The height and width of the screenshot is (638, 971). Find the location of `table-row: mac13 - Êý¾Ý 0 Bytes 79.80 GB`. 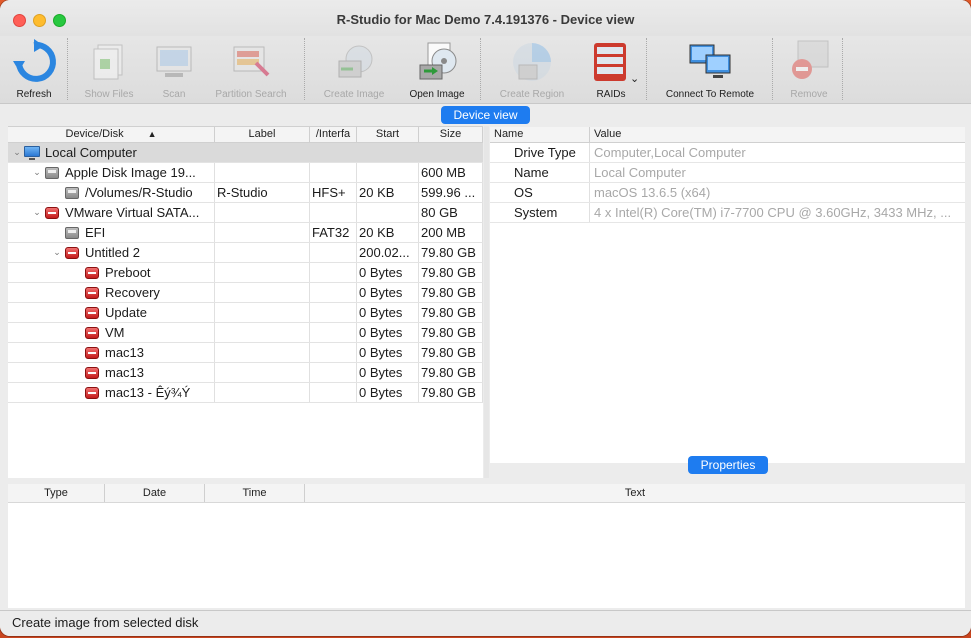

table-row: mac13 - Êý¾Ý 0 Bytes 79.80 GB is located at coordinates (245, 393).